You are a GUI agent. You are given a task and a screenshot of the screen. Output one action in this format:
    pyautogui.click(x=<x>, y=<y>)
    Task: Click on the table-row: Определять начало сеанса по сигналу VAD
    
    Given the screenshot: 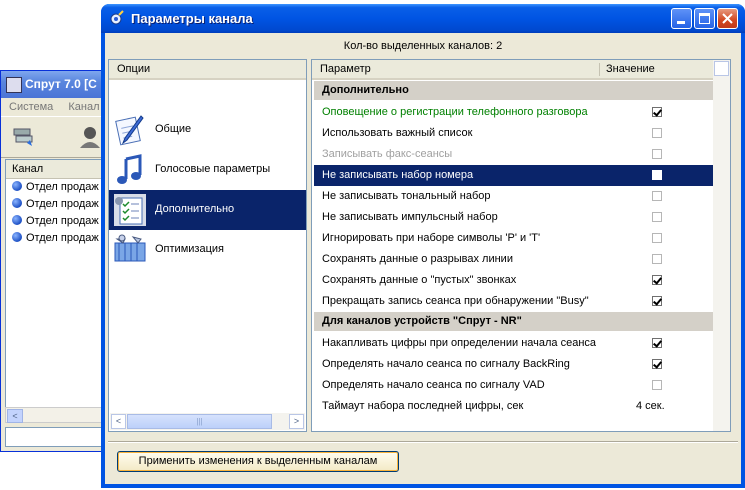 What is the action you would take?
    pyautogui.click(x=520, y=385)
    